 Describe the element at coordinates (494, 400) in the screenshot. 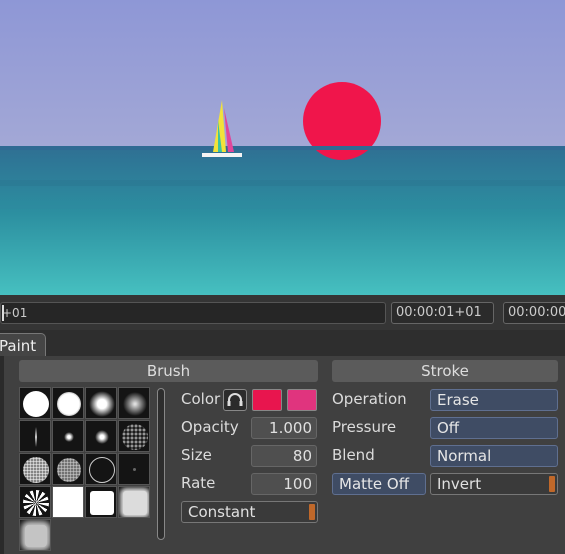

I see `operation-select: Erase` at that location.